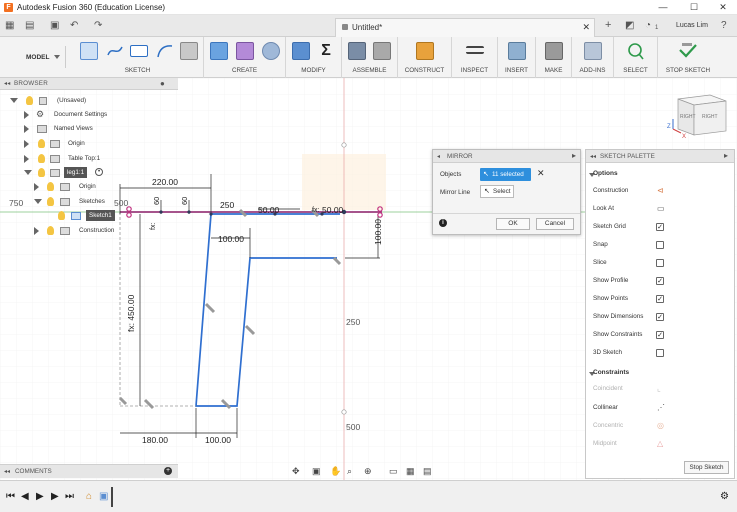 Image resolution: width=737 pixels, height=512 pixels. Describe the element at coordinates (660, 444) in the screenshot. I see `constraint-midpoint: Midpoint △` at that location.